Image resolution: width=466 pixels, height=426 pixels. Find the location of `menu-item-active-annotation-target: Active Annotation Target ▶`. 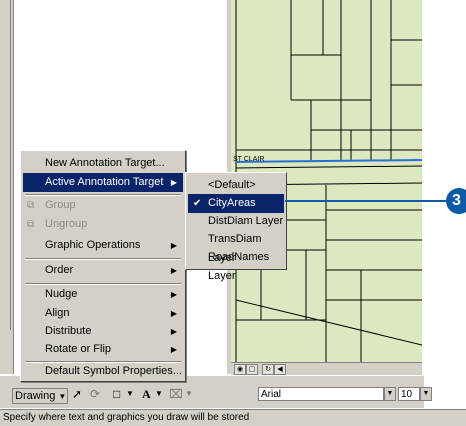

menu-item-active-annotation-target: Active Annotation Target ▶ is located at coordinates (103, 182).